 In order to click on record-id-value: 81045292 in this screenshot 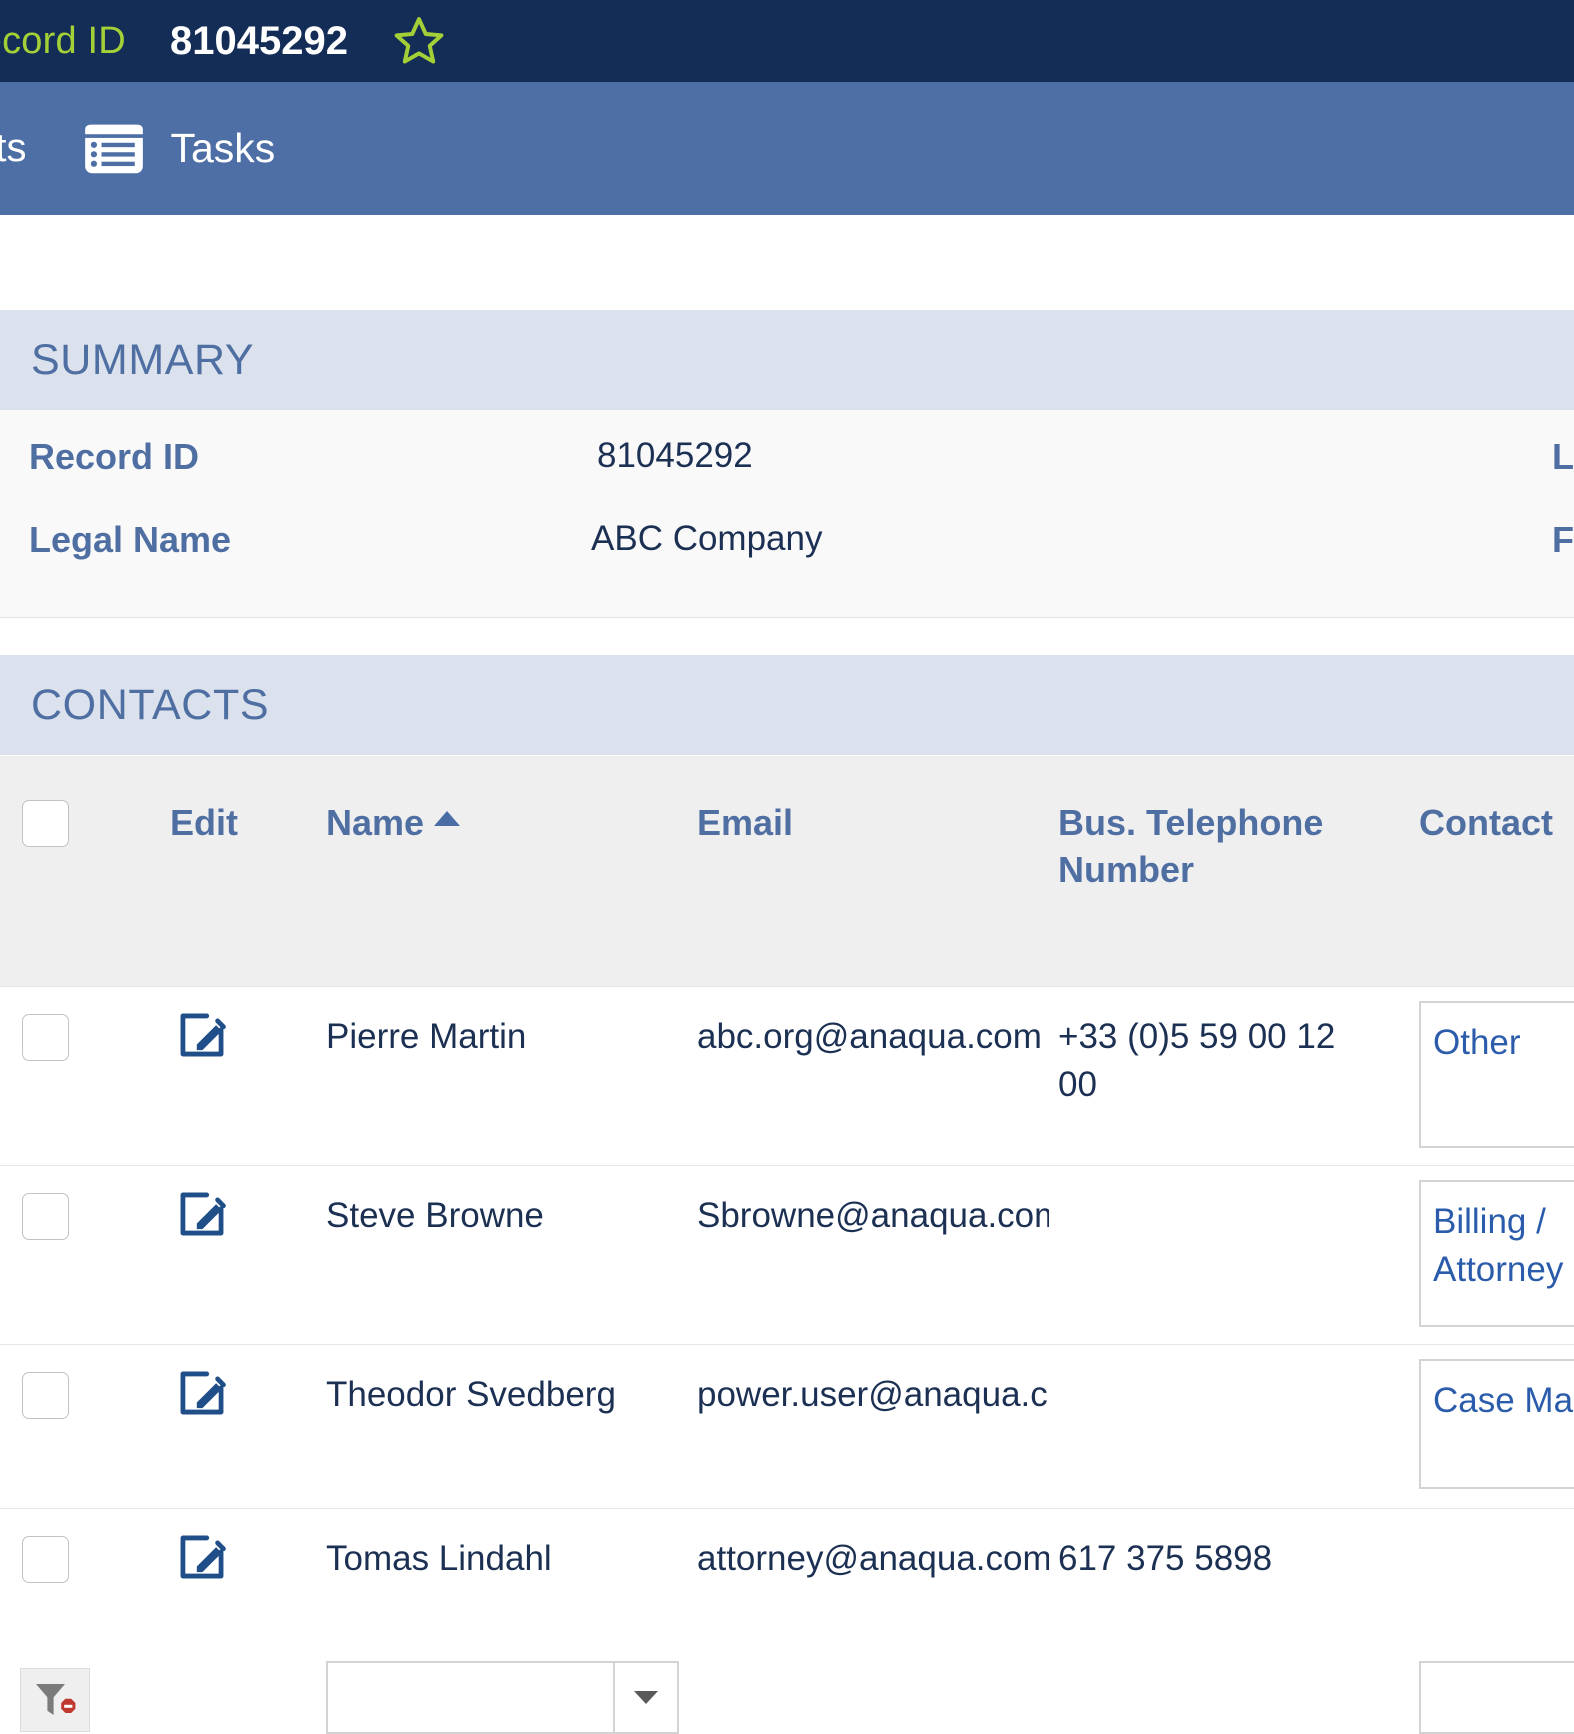, I will do `click(258, 40)`.